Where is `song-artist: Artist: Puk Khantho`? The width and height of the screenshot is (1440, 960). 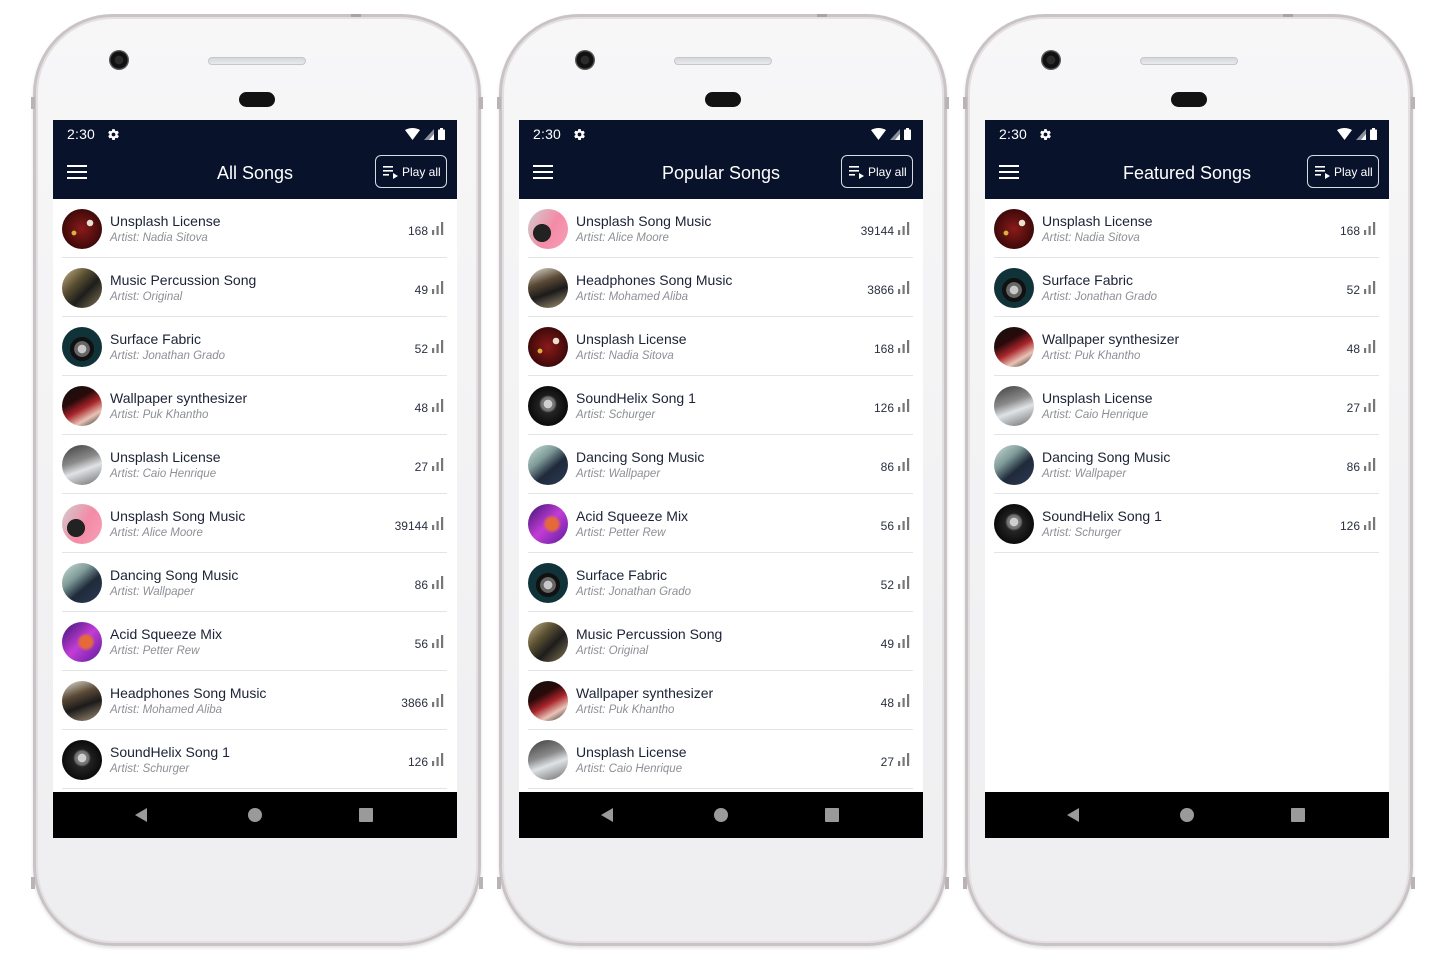
song-artist: Artist: Puk Khantho is located at coordinates (1091, 356).